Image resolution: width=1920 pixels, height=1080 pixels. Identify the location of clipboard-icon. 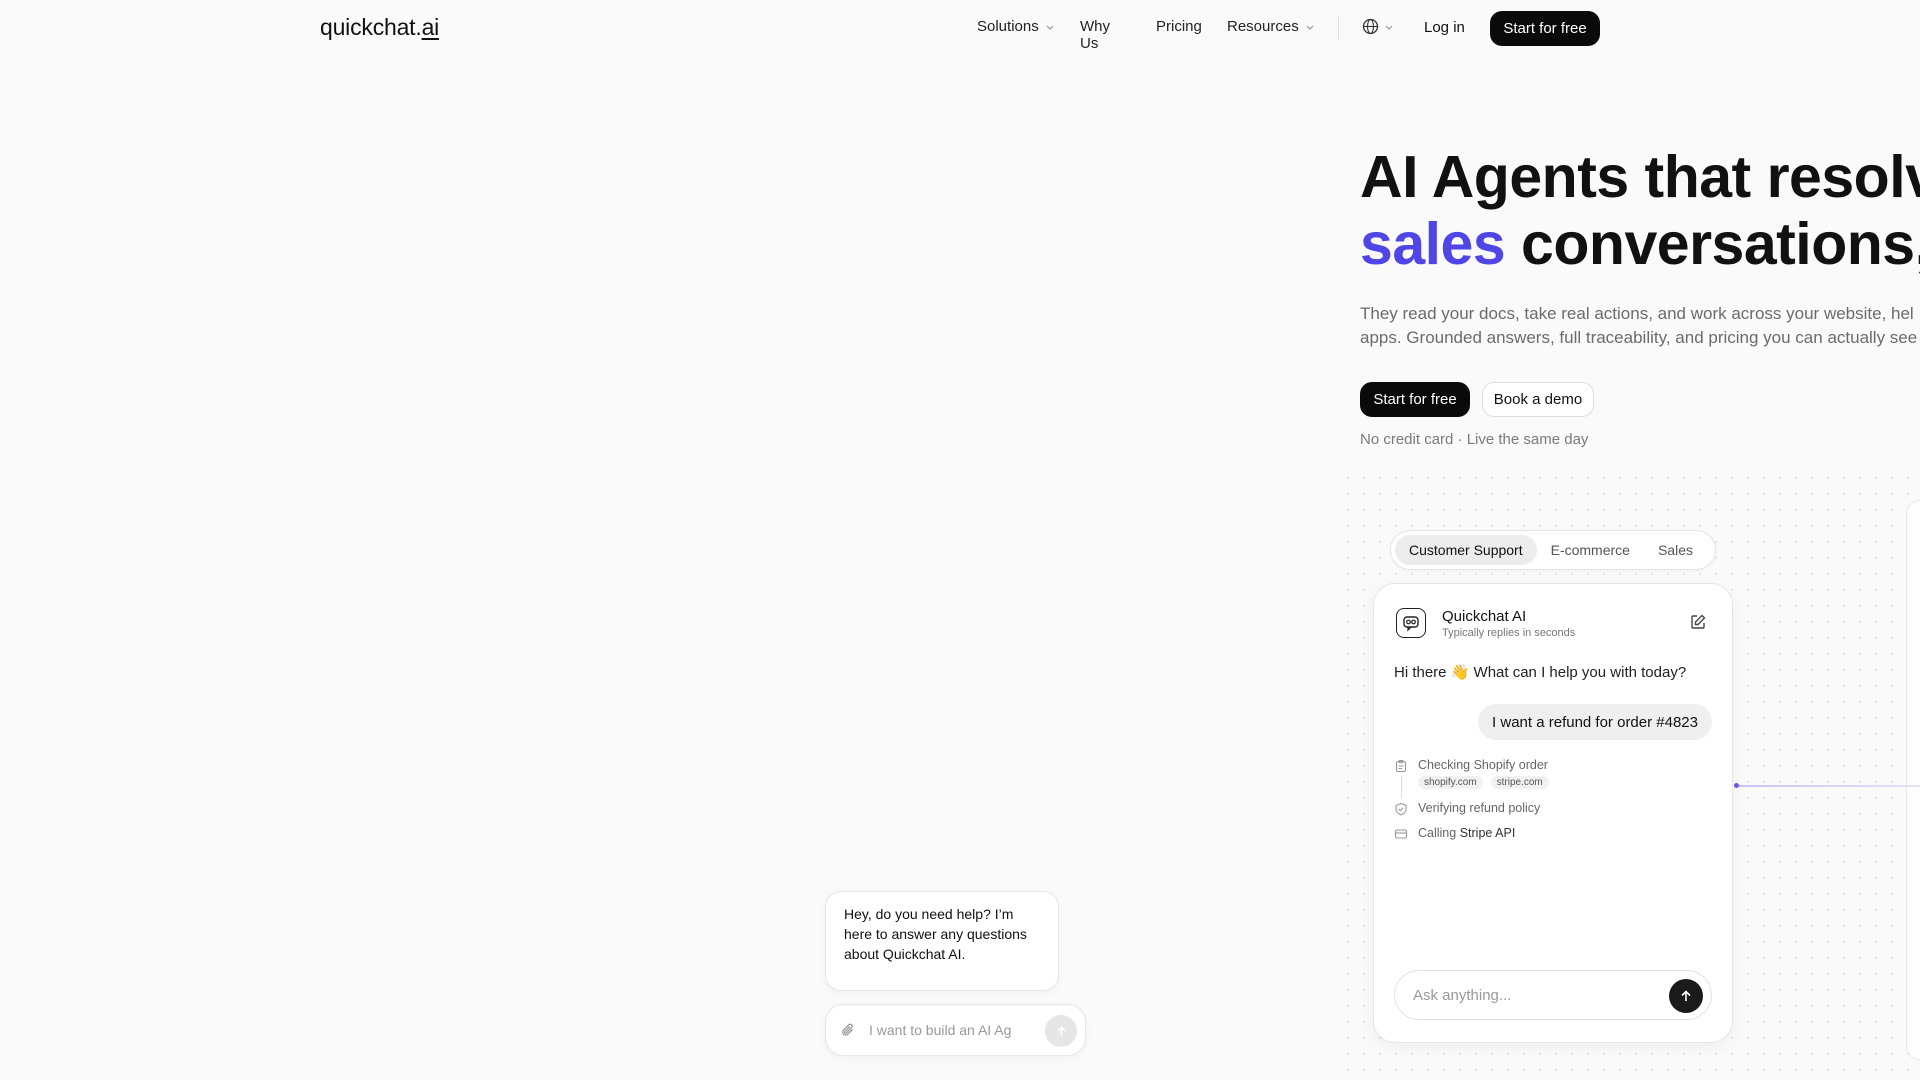
(1401, 766).